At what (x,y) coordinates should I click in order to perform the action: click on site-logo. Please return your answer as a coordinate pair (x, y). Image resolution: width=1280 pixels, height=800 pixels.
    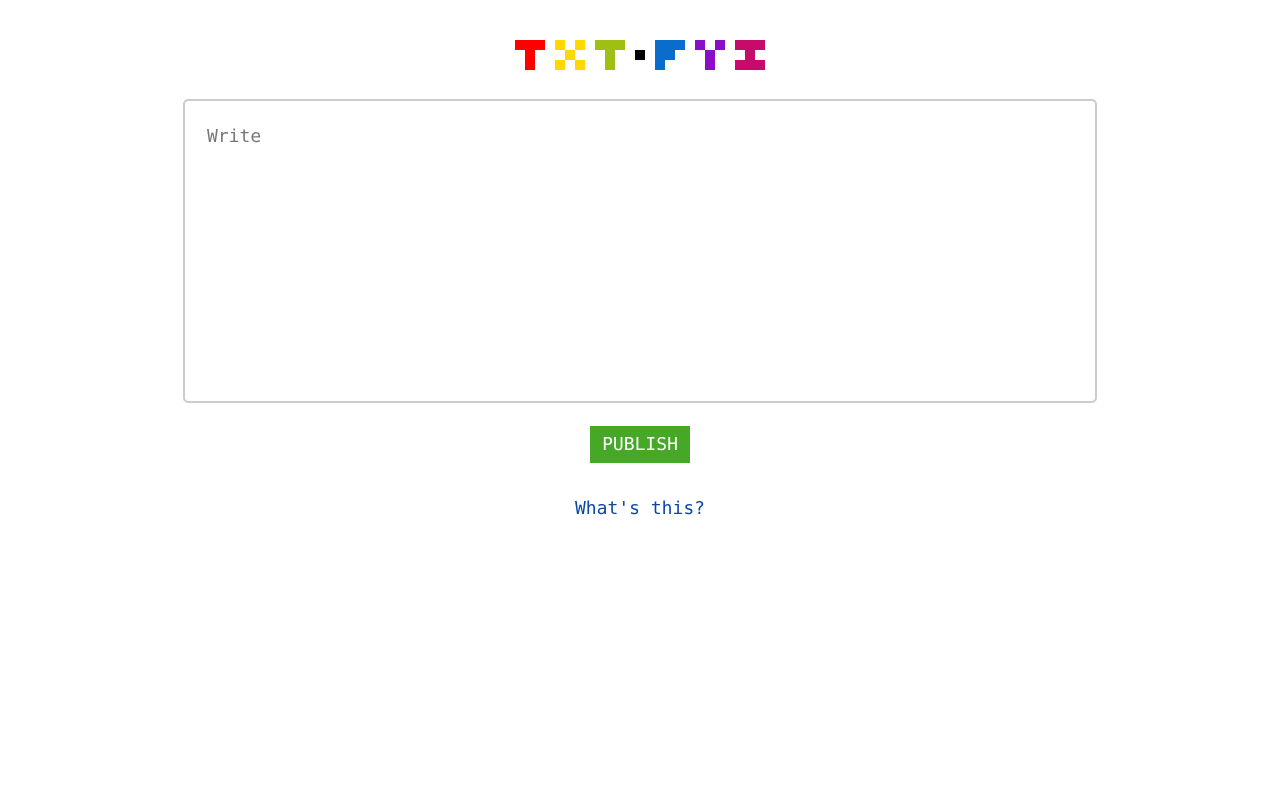
    Looking at the image, I should click on (640, 55).